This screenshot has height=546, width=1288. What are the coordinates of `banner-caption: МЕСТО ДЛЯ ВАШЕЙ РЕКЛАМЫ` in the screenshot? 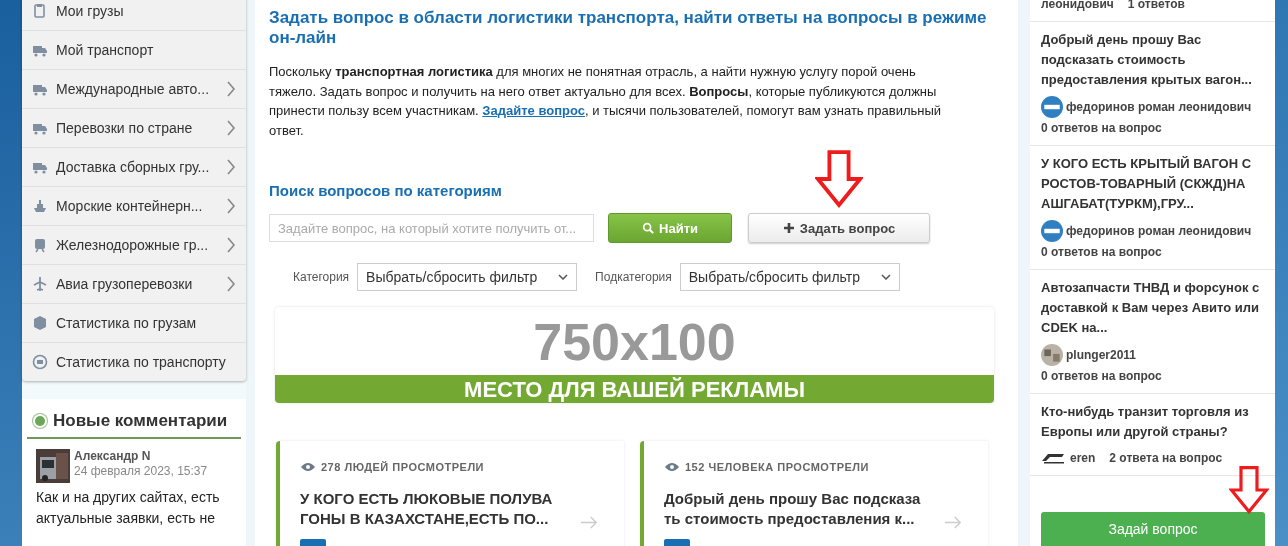 It's located at (634, 389).